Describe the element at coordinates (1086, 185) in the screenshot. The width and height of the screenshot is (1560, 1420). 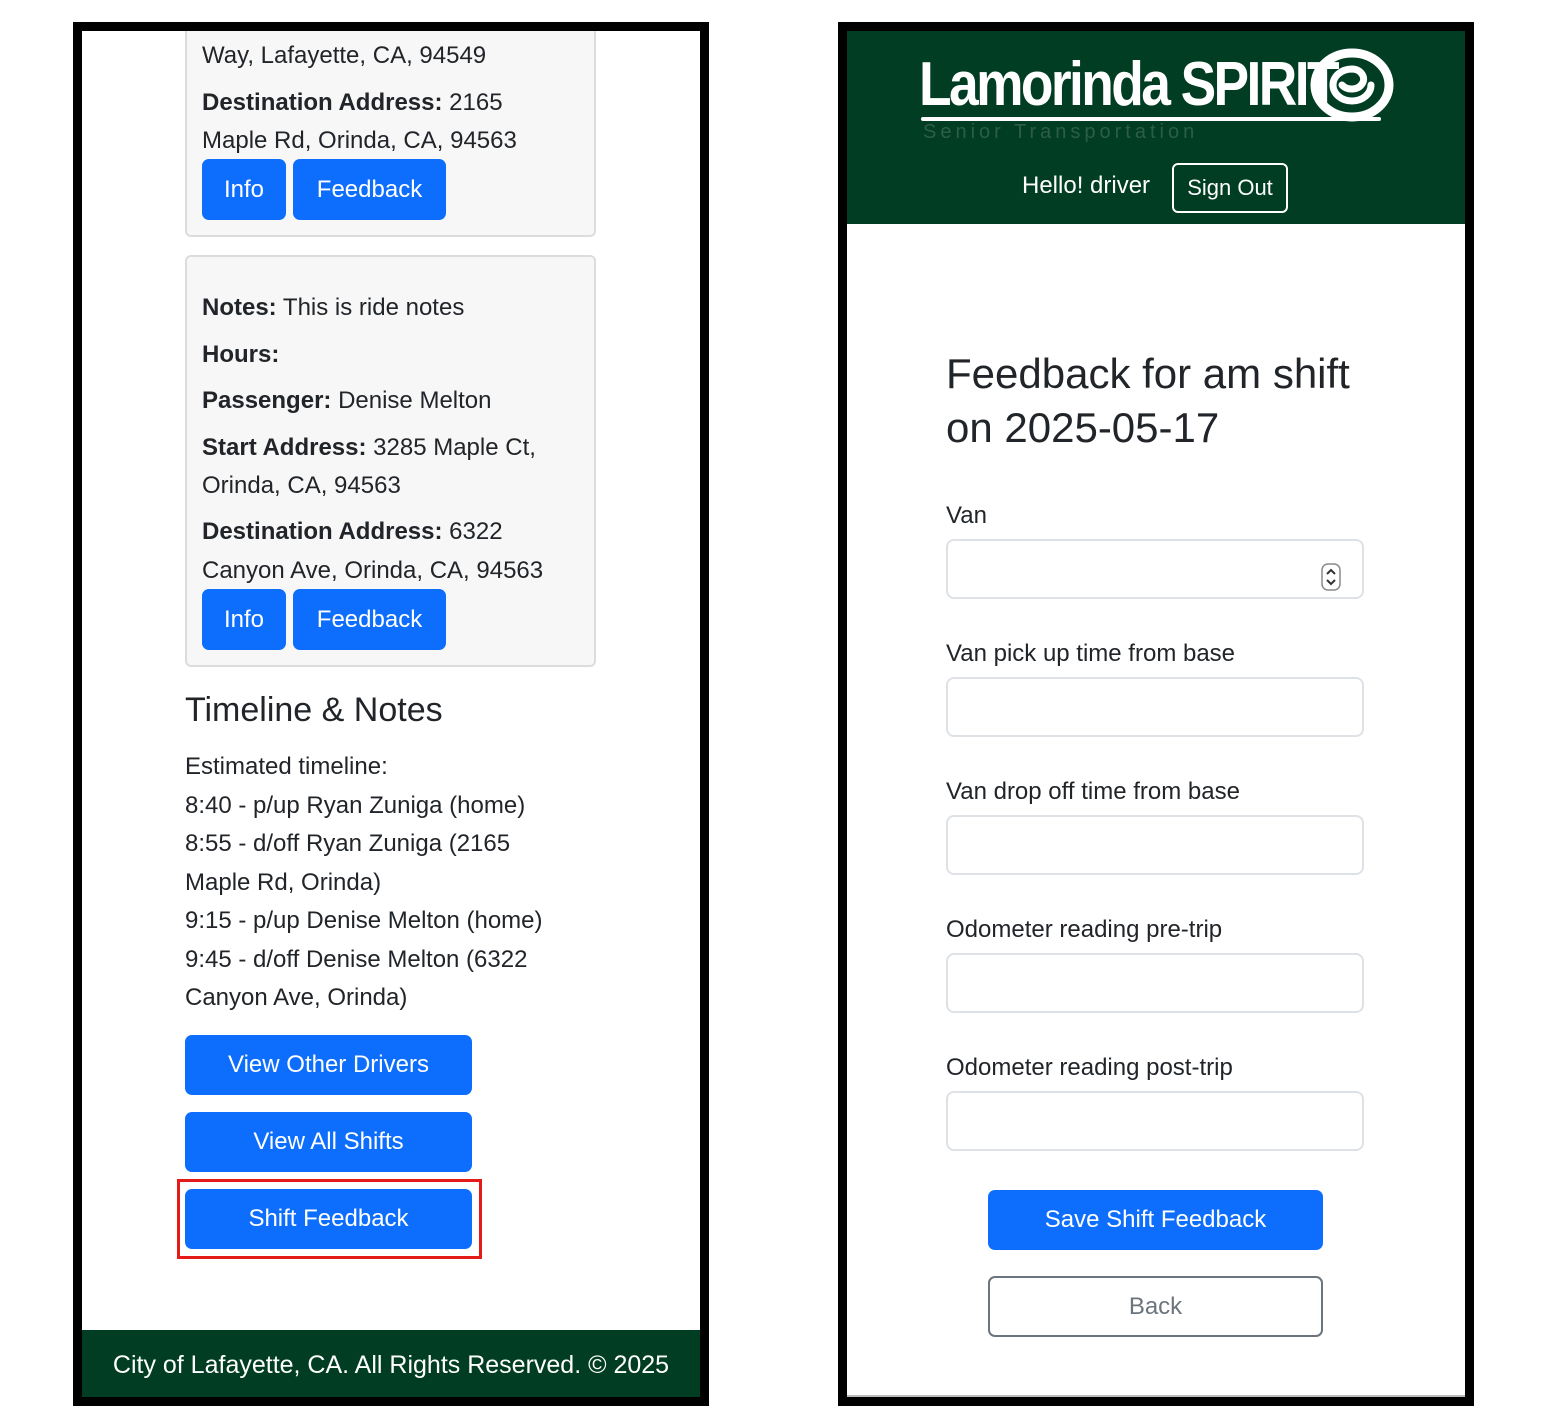
I see `greeting-text: Hello! driver` at that location.